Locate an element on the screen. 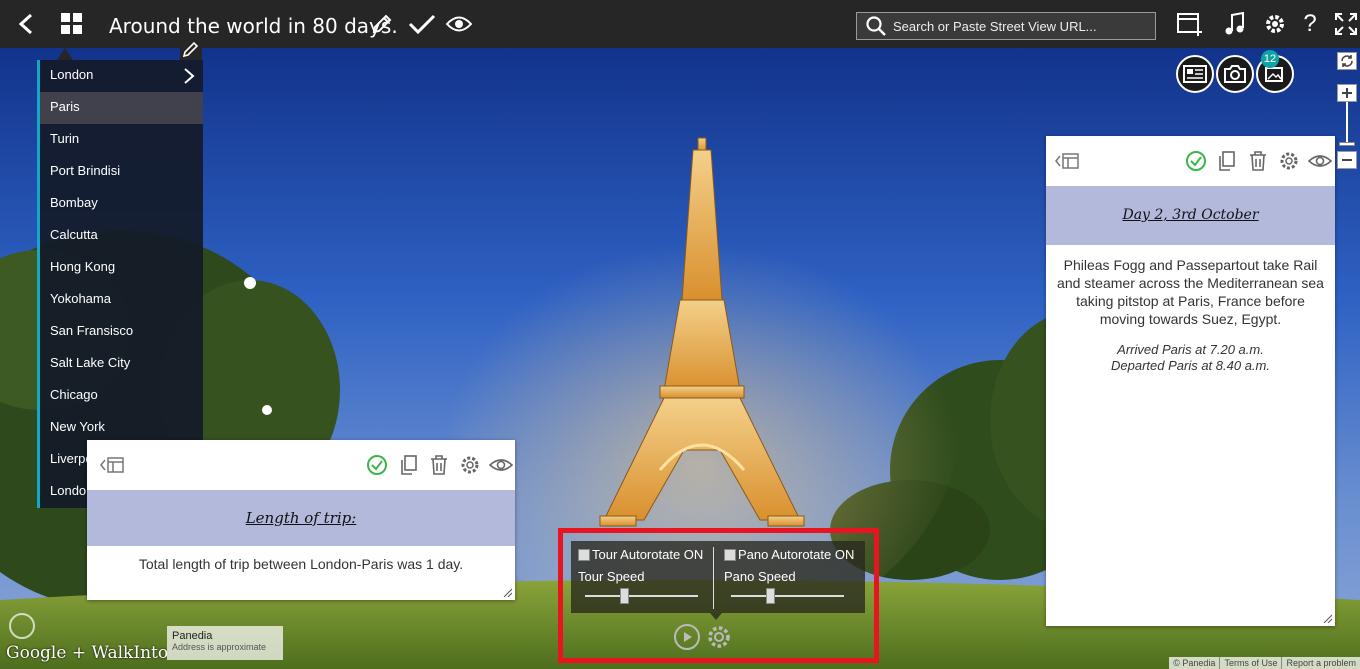  list-item: Calcutta is located at coordinates (121, 236).